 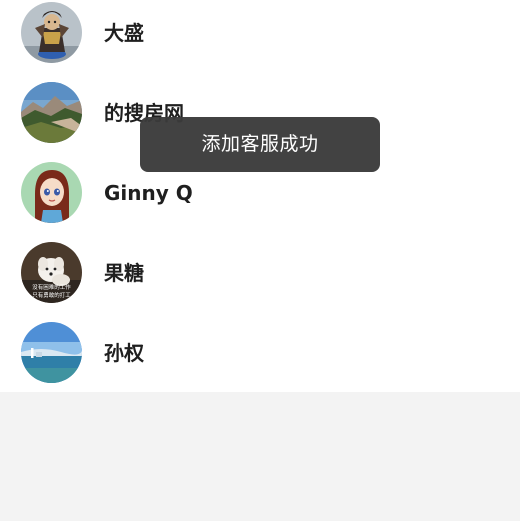 What do you see at coordinates (51, 295) in the screenshot?
I see `avatar-caption-line: 只有勇敢的打工` at bounding box center [51, 295].